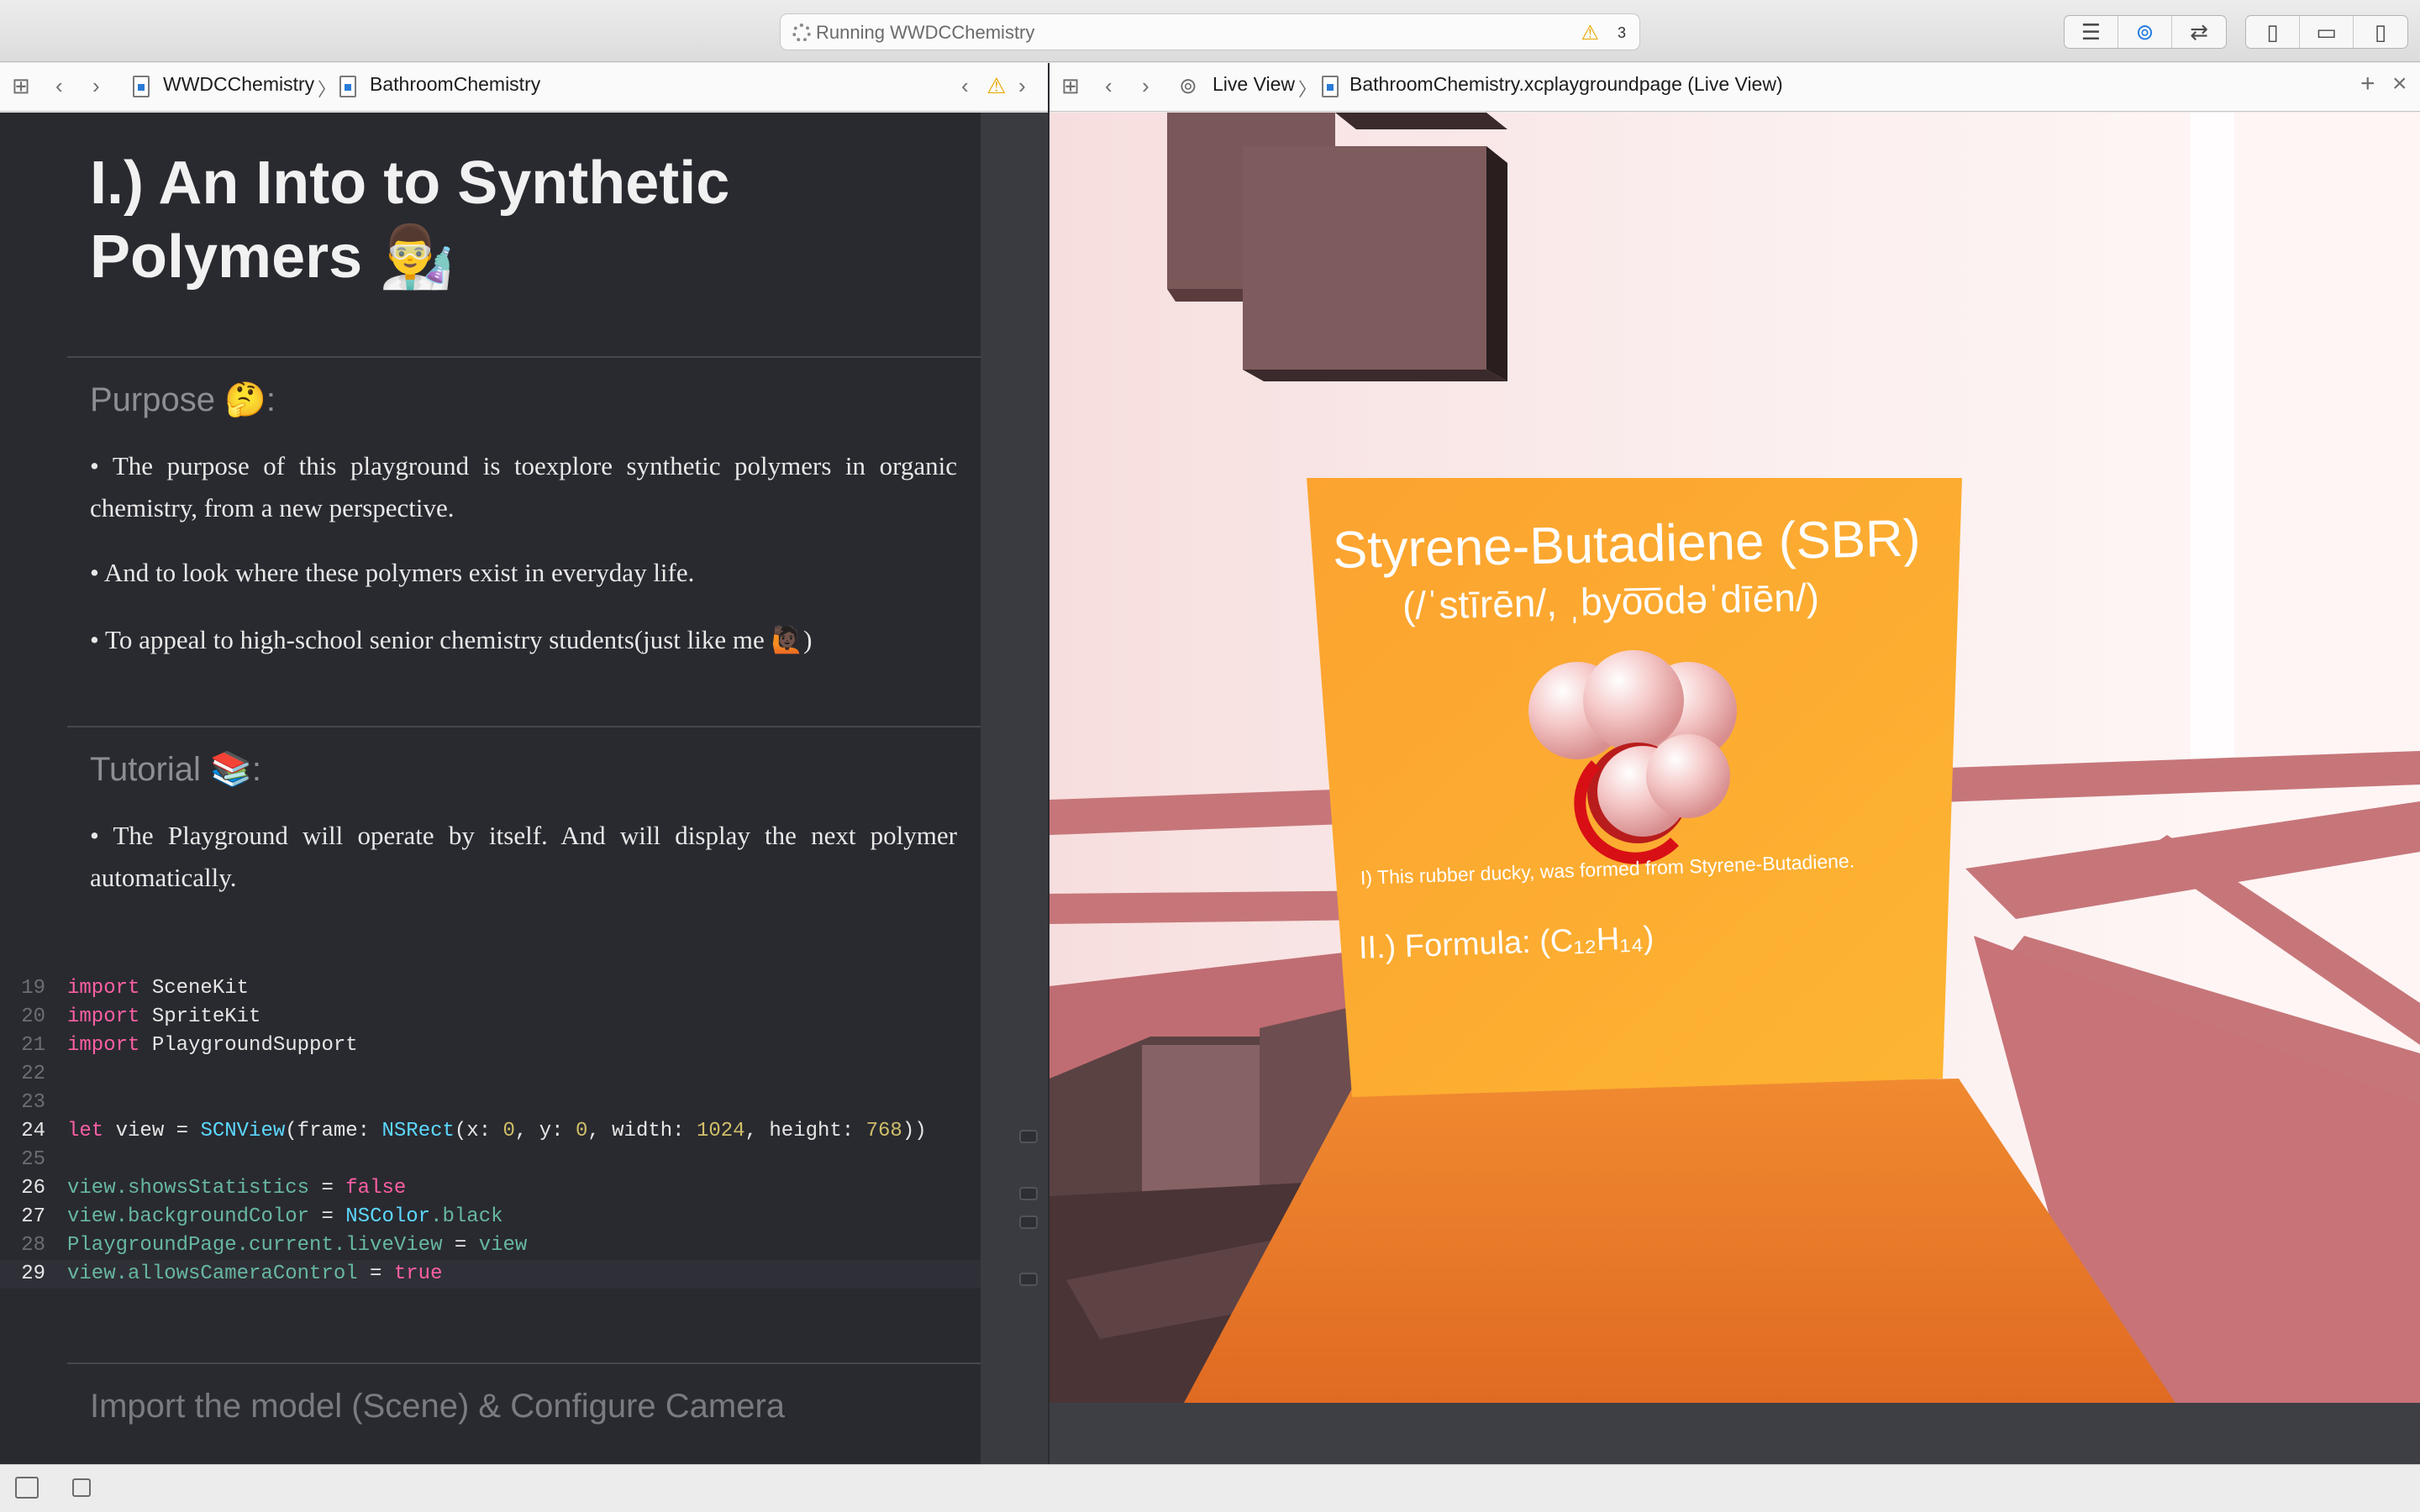 This screenshot has width=2420, height=1512. Describe the element at coordinates (333, 1131) in the screenshot. I see `code-token: (frame:` at that location.